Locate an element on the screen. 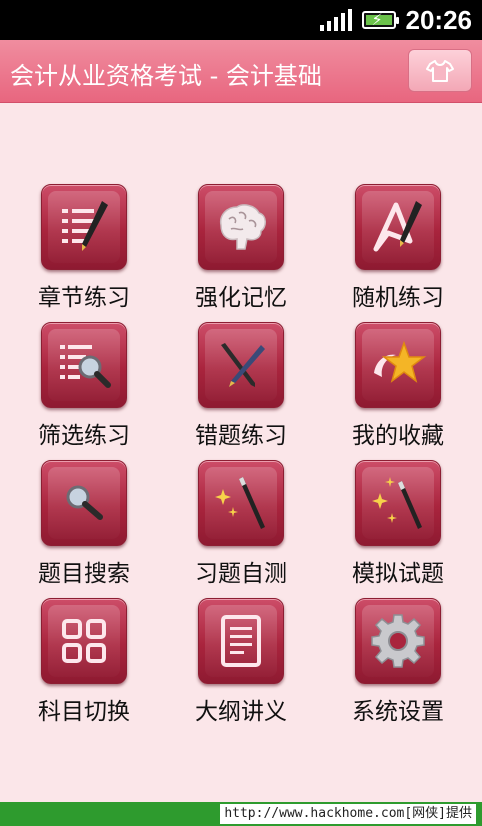  crossed-pens-icon is located at coordinates (241, 365).